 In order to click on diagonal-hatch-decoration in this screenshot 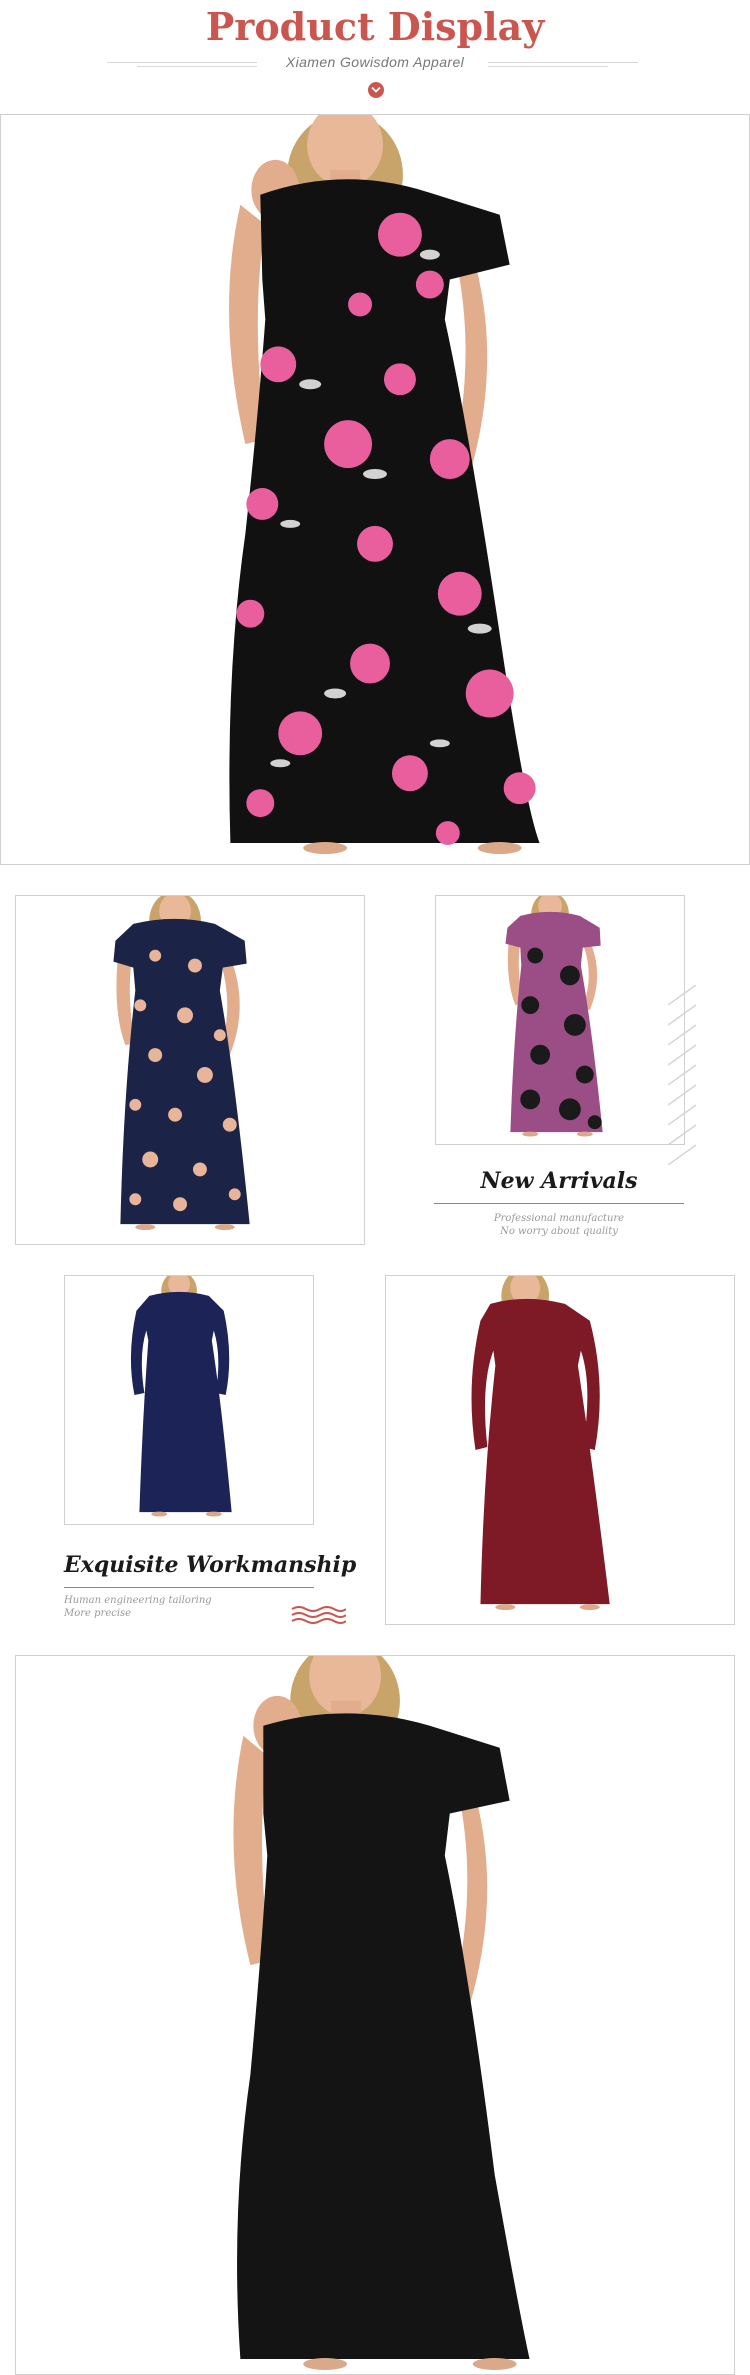, I will do `click(682, 1075)`.